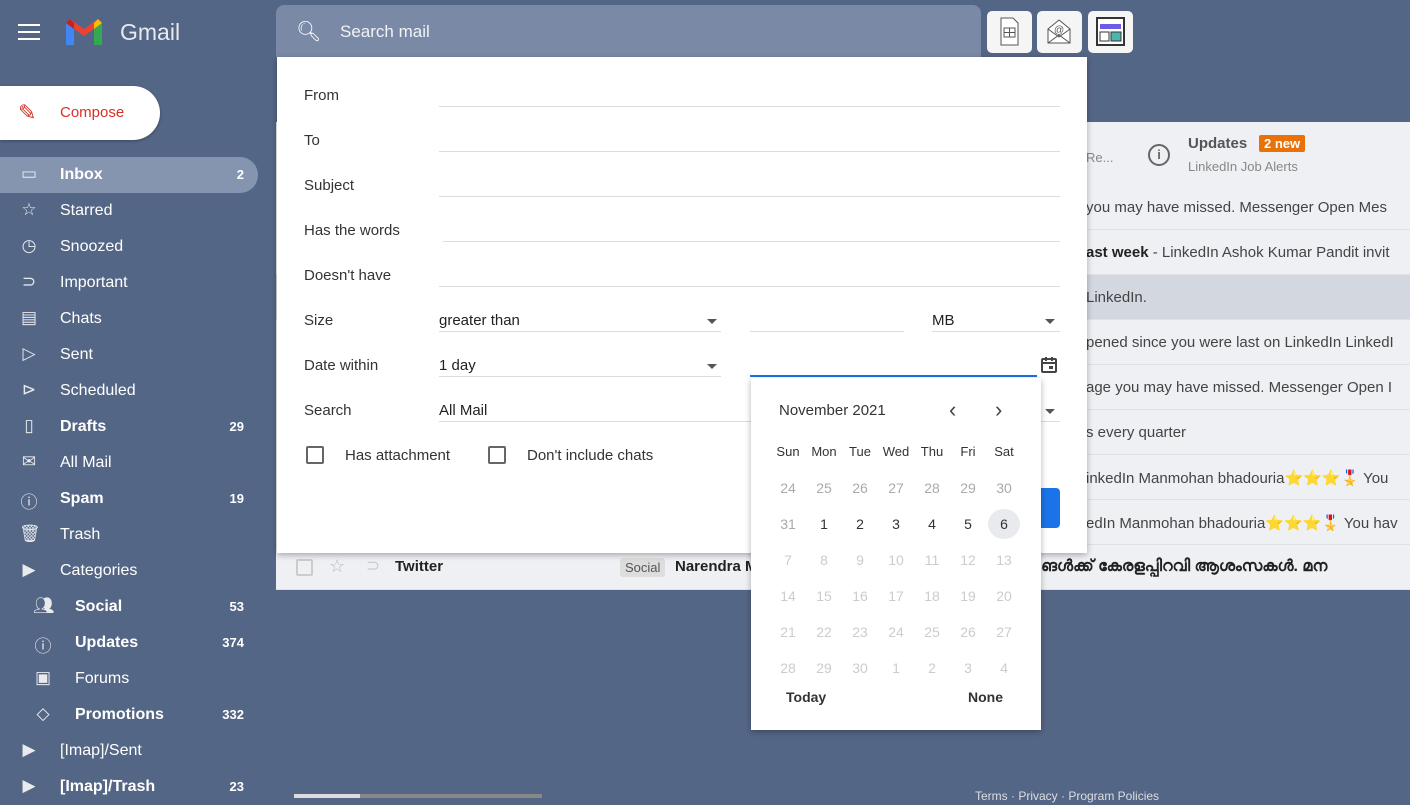 The image size is (1410, 805). Describe the element at coordinates (236, 426) in the screenshot. I see `sidebar-item-count: 29` at that location.